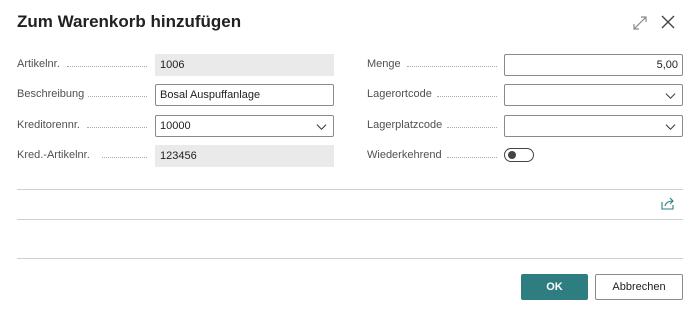  What do you see at coordinates (55, 155) in the screenshot?
I see `field-label-kred-artikelnr: Kred.-Artikelnr.` at bounding box center [55, 155].